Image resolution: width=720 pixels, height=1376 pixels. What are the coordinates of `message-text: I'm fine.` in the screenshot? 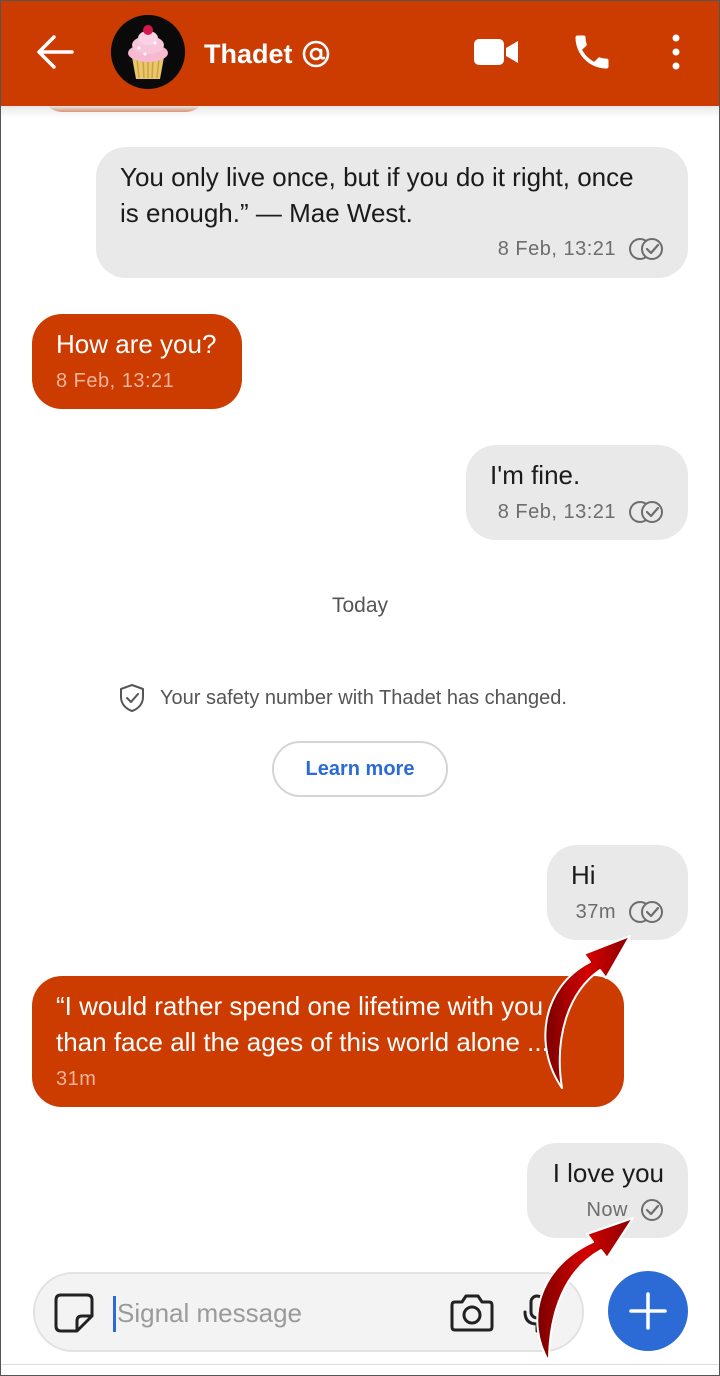 It's located at (535, 475).